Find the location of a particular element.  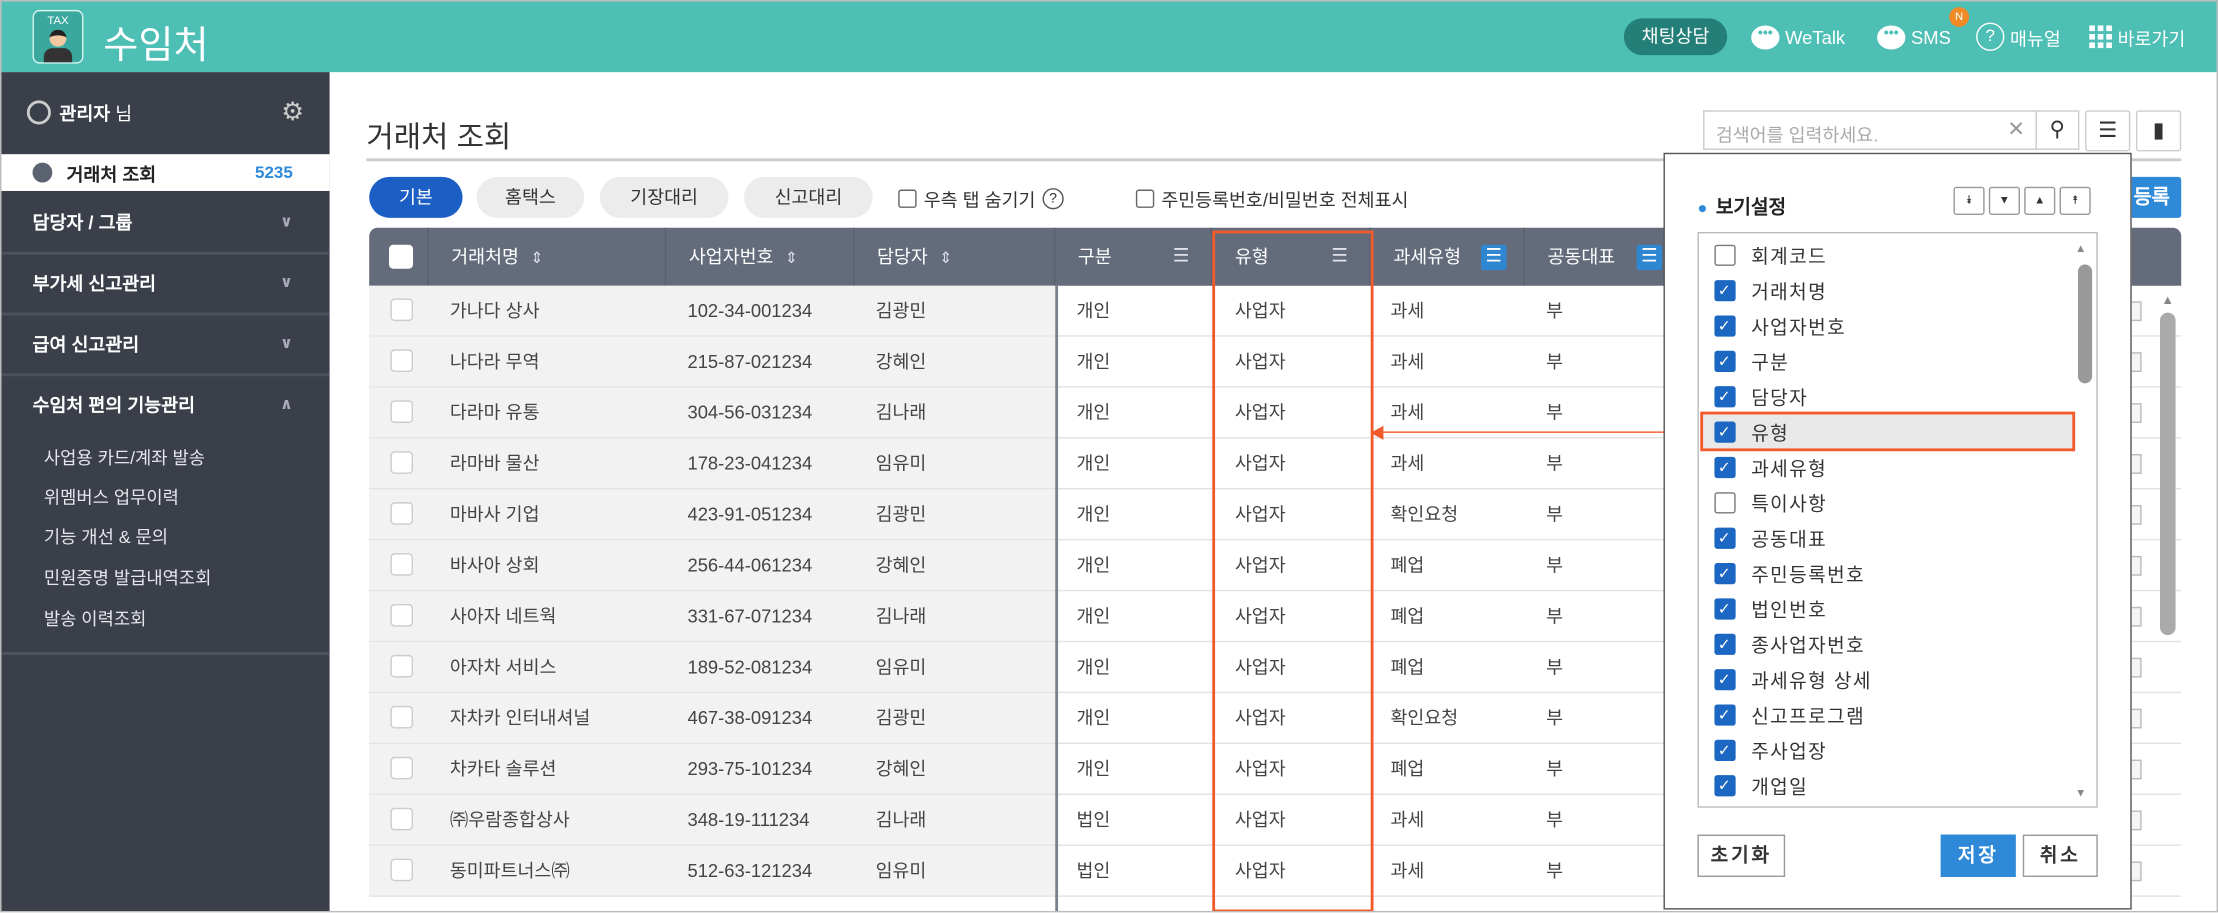

help-icon: ? is located at coordinates (1053, 199).